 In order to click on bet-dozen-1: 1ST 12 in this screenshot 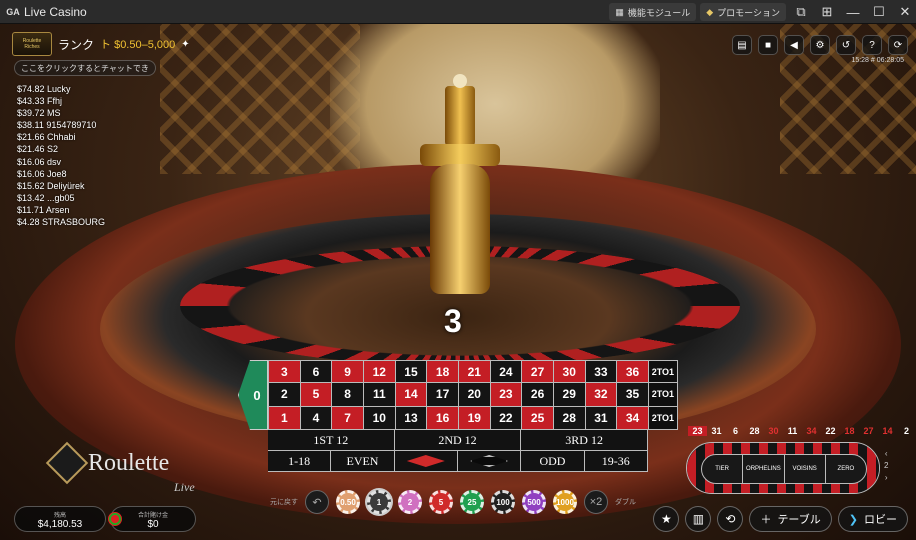, I will do `click(331, 440)`.